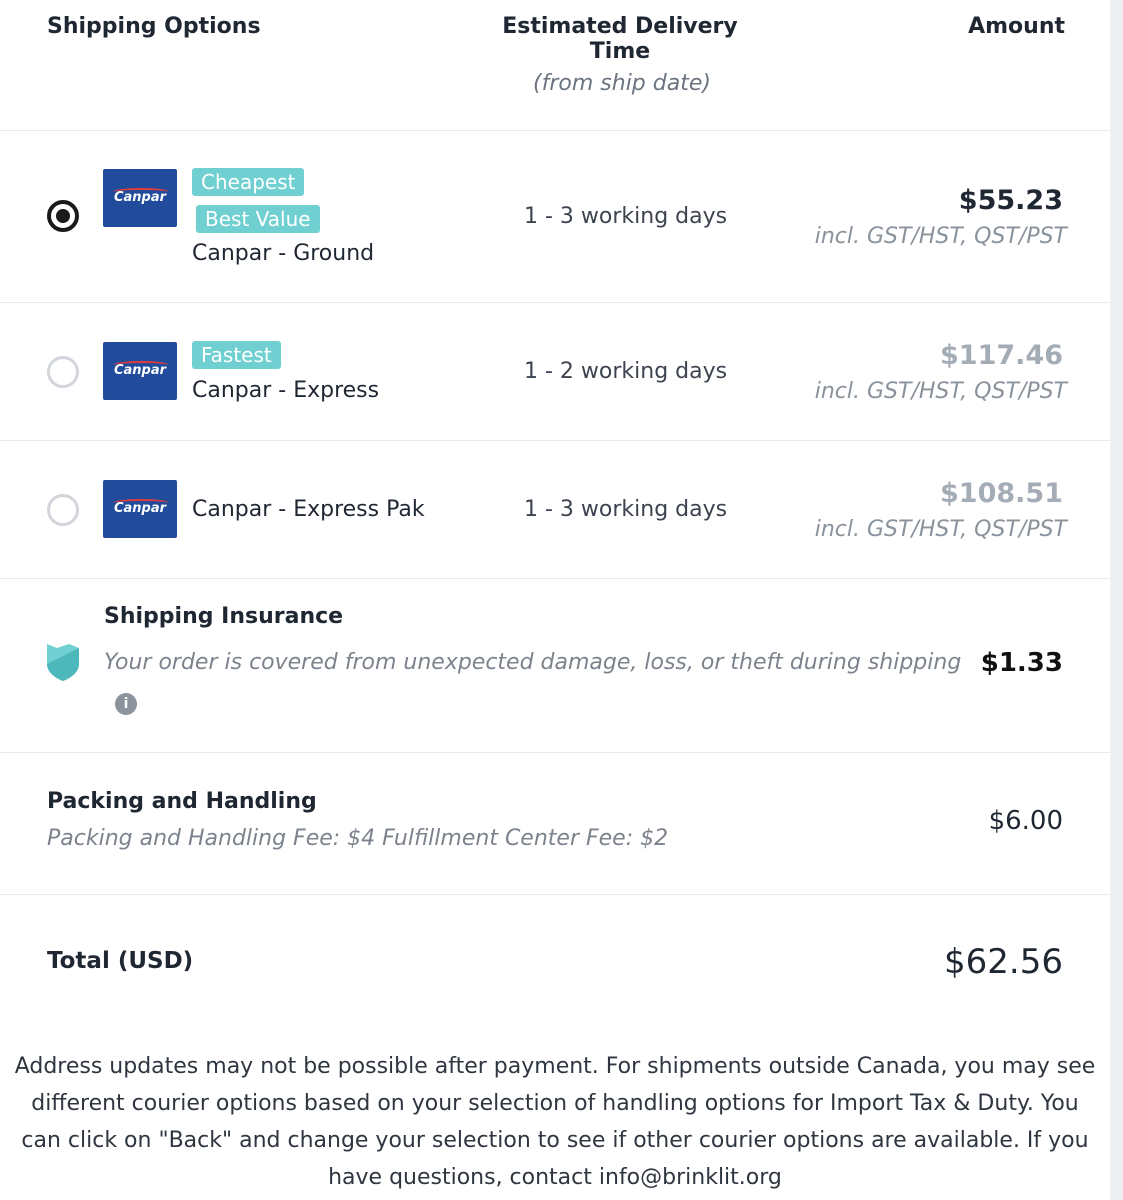 This screenshot has width=1123, height=1200. What do you see at coordinates (182, 801) in the screenshot?
I see `handling-title: Packing and Handling` at bounding box center [182, 801].